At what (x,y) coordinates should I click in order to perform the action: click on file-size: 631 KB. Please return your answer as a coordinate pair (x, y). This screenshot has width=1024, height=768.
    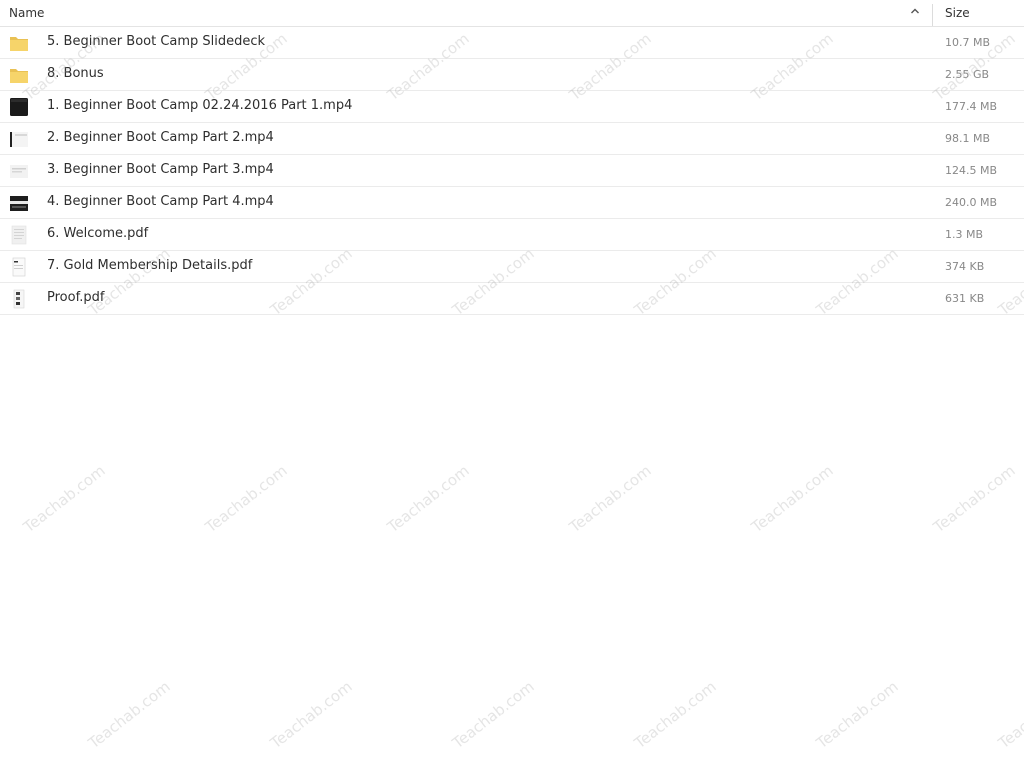
    Looking at the image, I should click on (965, 298).